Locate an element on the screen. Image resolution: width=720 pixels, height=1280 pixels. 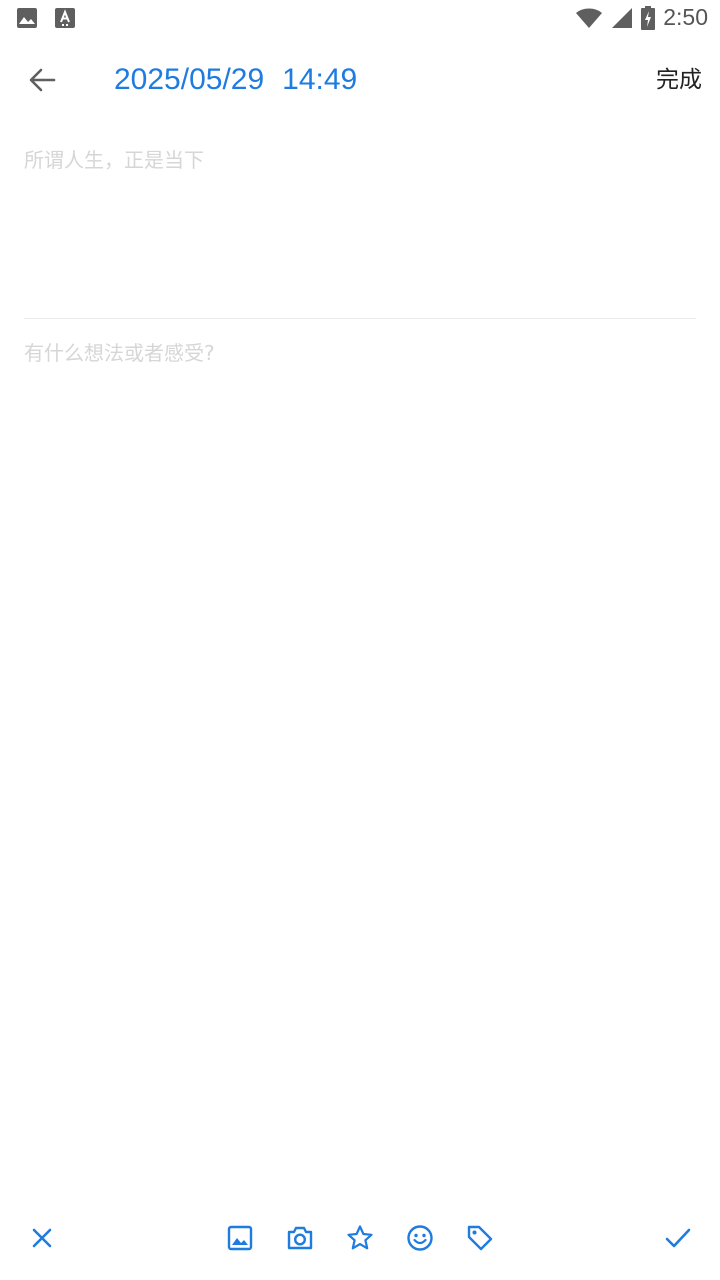
emoji-button is located at coordinates (420, 1238).